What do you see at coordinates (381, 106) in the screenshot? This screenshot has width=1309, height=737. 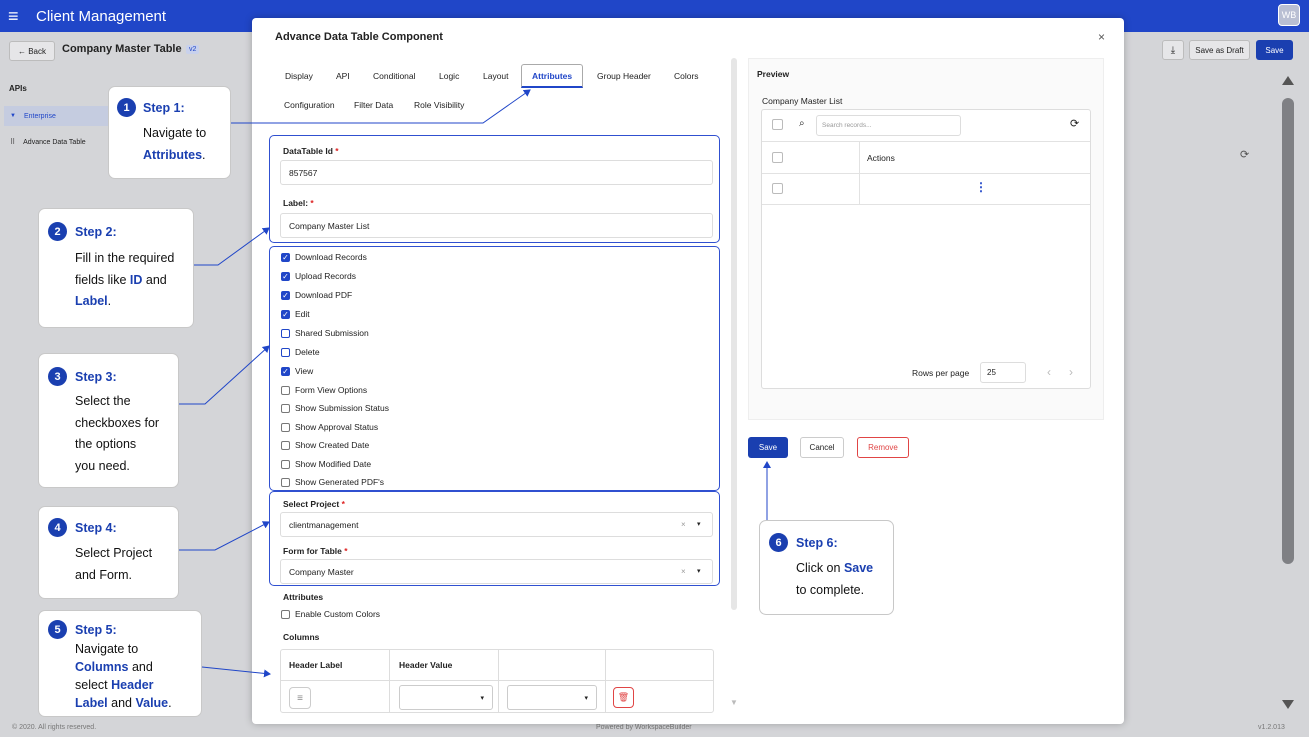 I see `step-1-arrow` at bounding box center [381, 106].